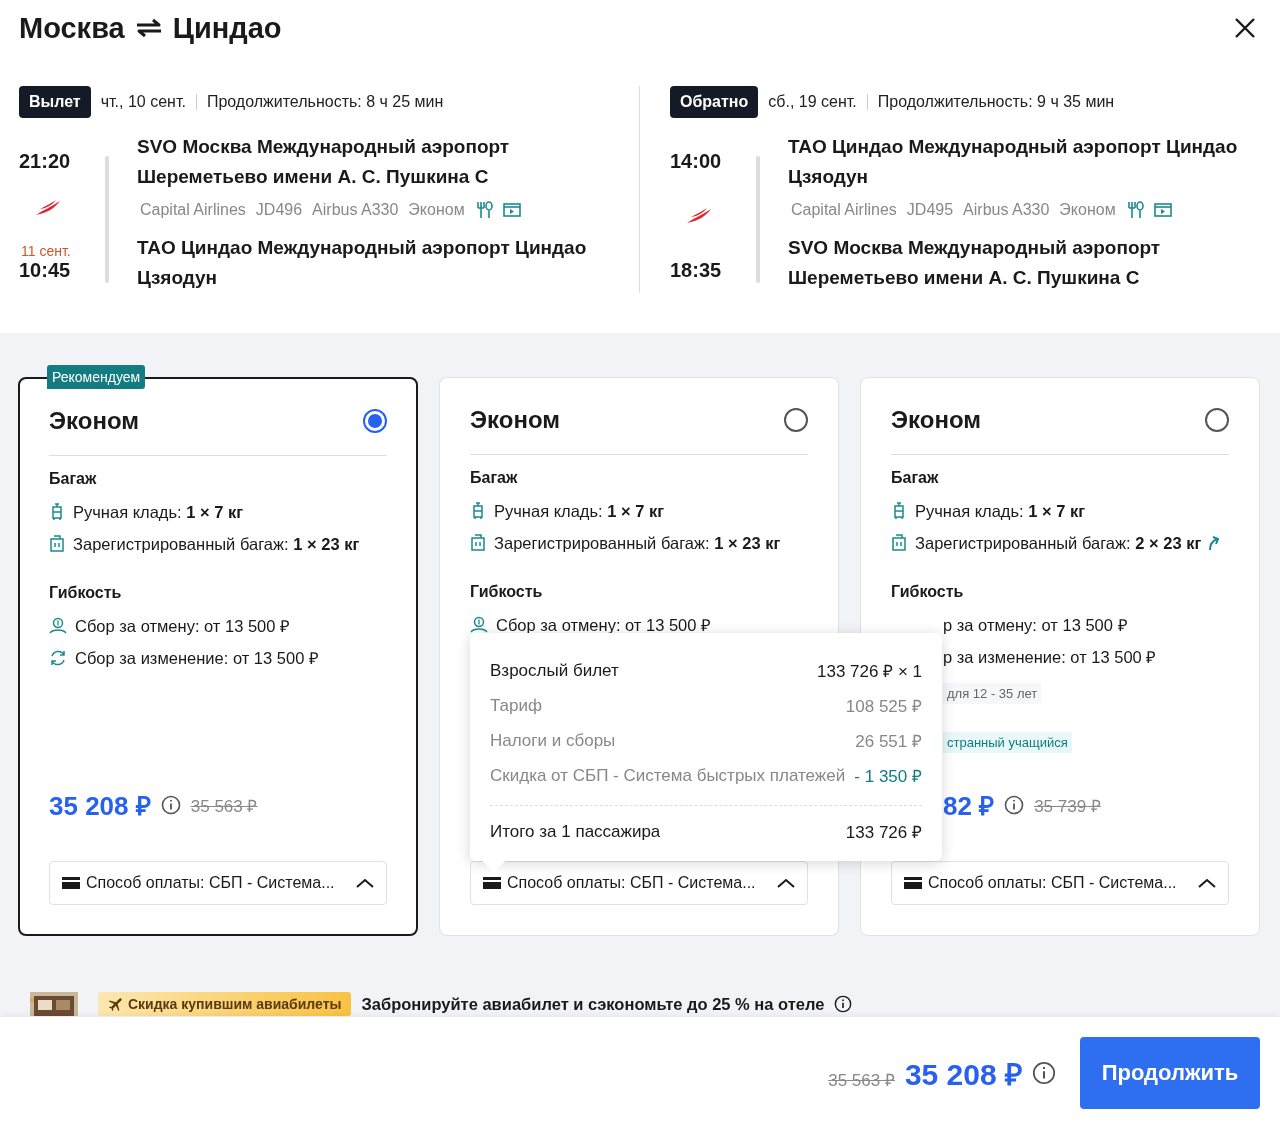  Describe the element at coordinates (714, 102) in the screenshot. I see `leg-badge: Обратно` at that location.